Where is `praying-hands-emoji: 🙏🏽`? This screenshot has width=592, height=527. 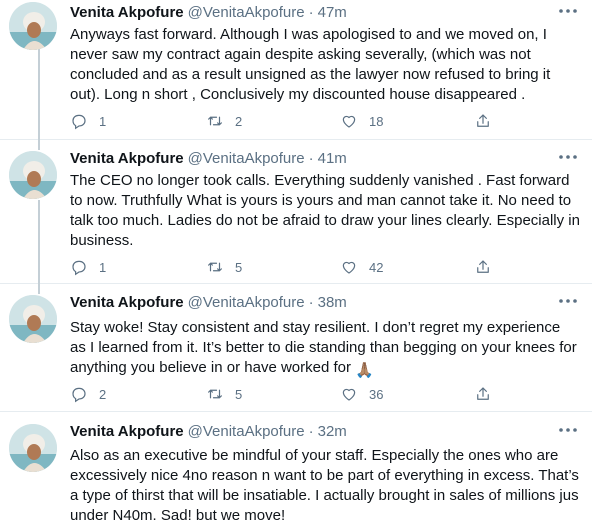
praying-hands-emoji: 🙏🏽 is located at coordinates (364, 370).